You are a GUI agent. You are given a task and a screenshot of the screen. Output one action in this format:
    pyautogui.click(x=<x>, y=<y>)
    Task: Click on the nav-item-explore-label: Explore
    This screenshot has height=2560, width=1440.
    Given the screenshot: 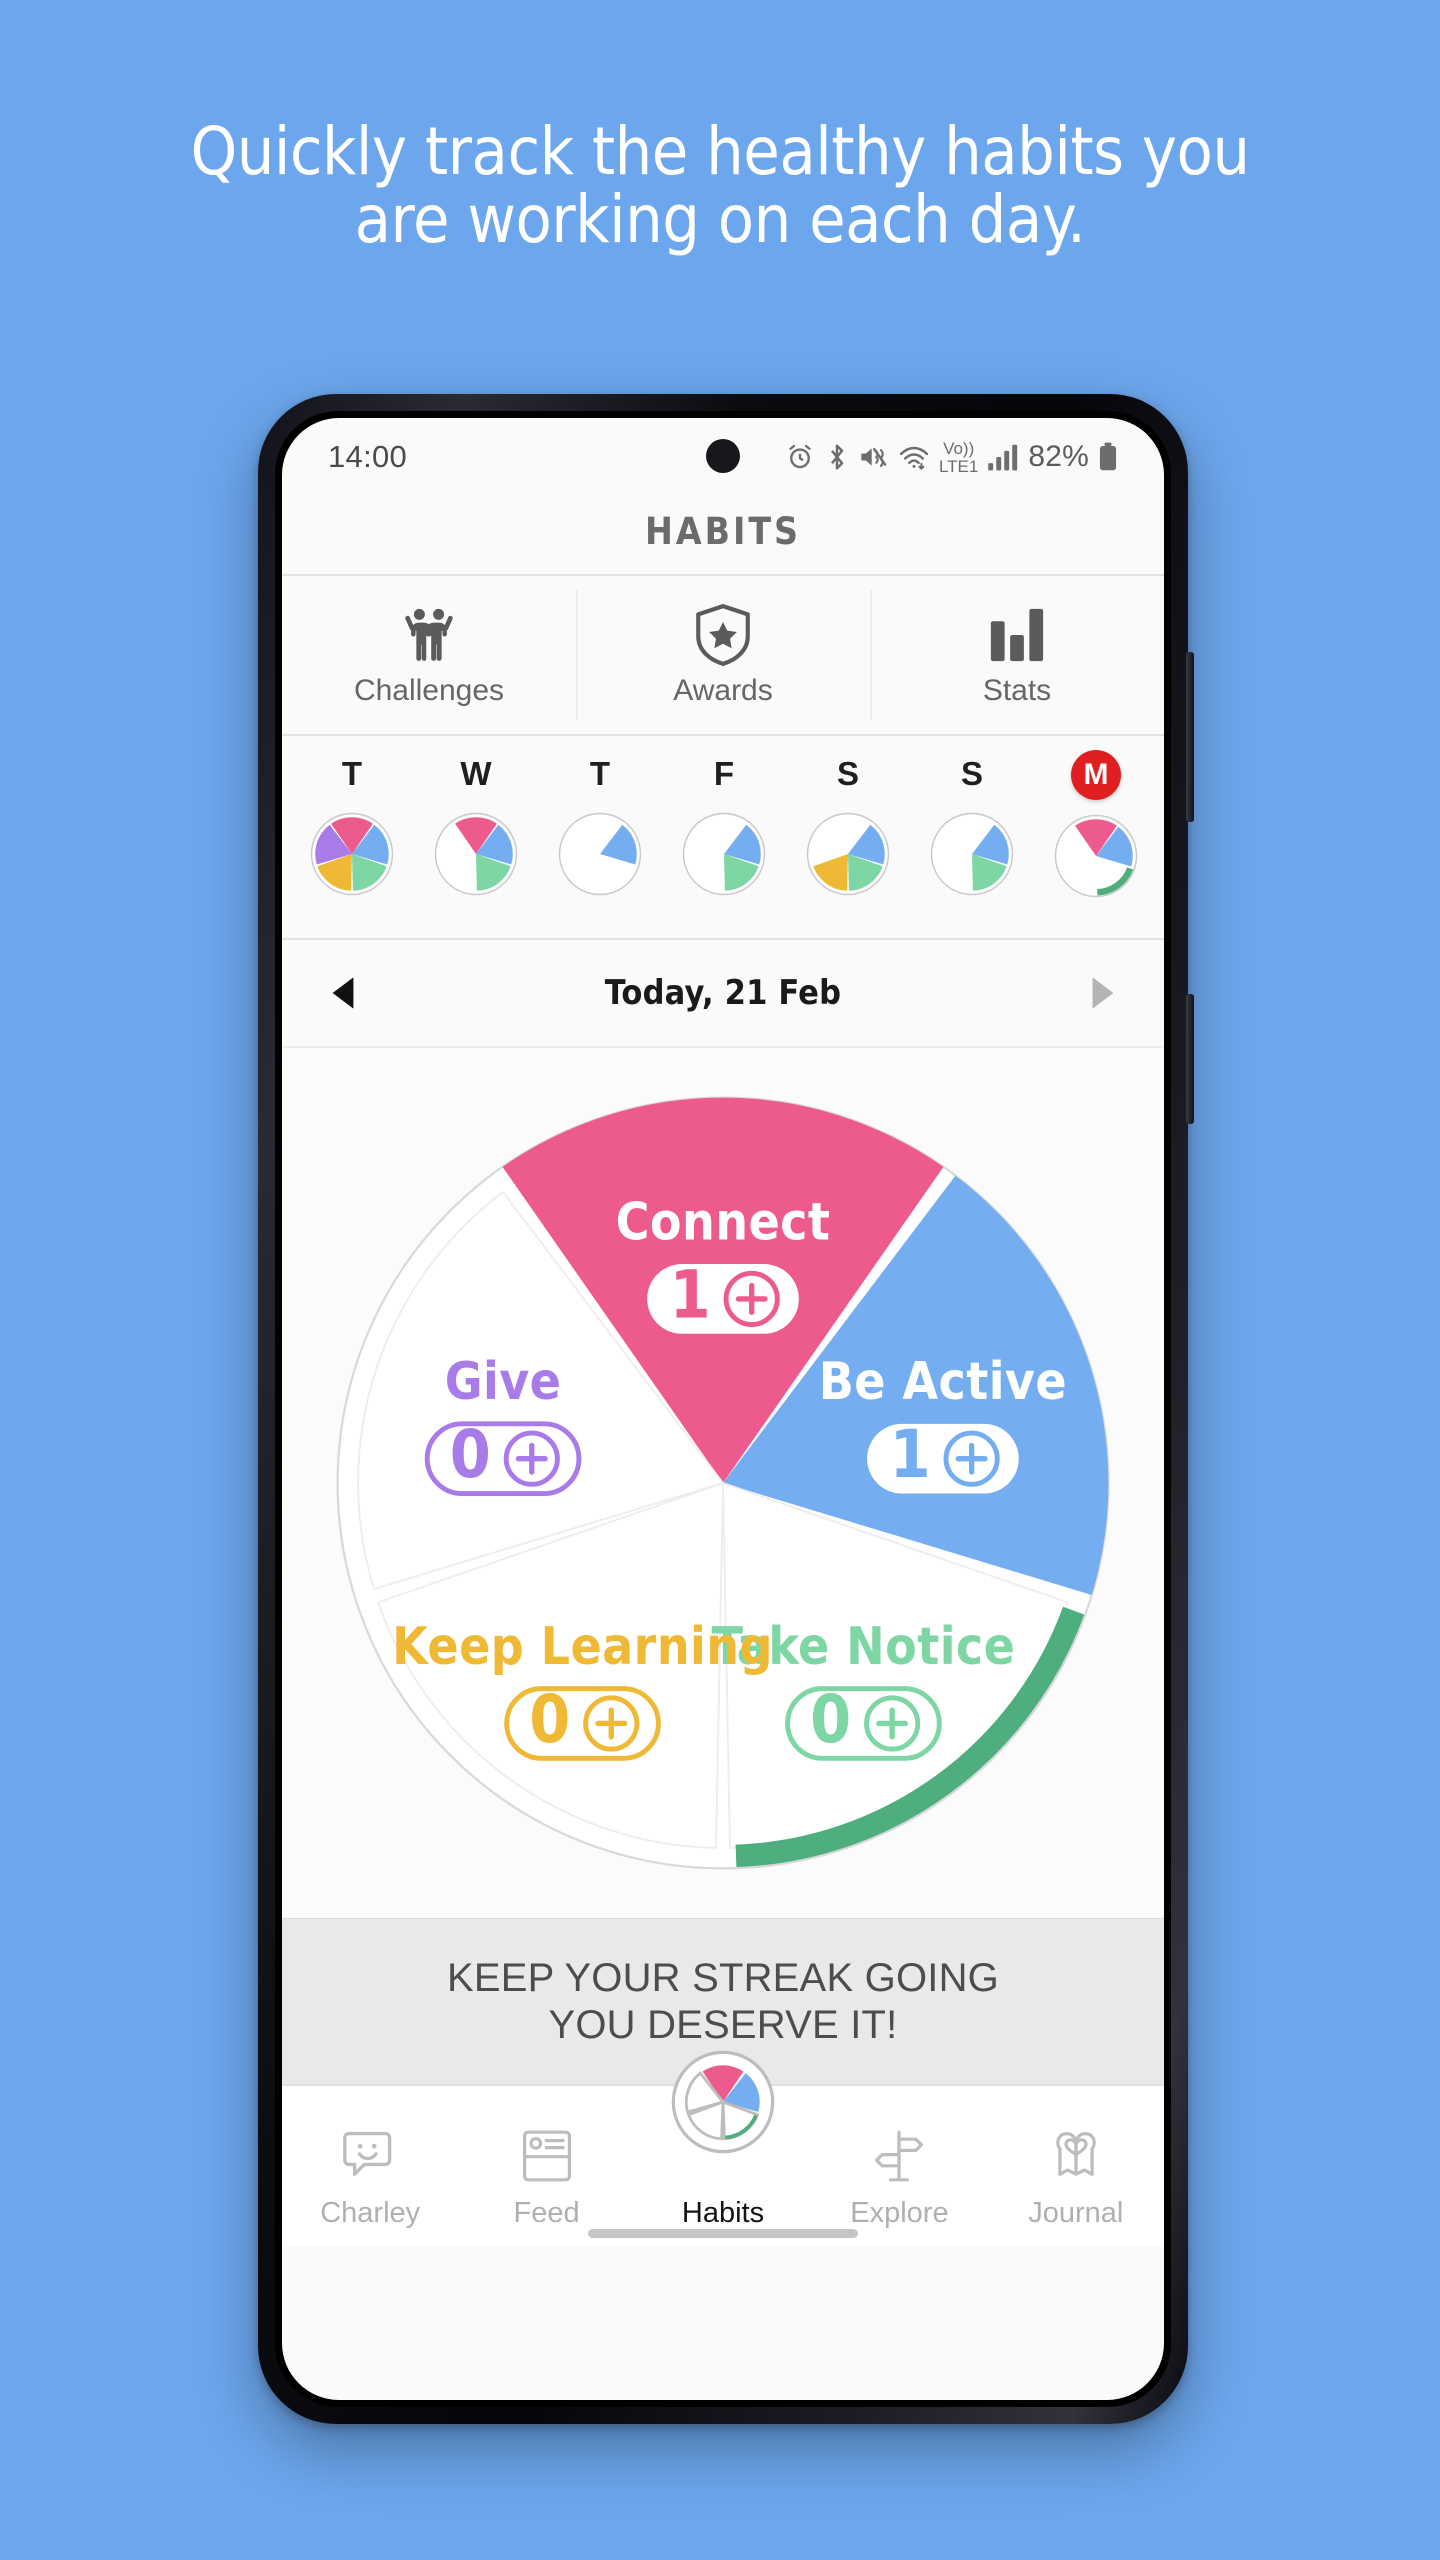 What is the action you would take?
    pyautogui.click(x=899, y=2213)
    